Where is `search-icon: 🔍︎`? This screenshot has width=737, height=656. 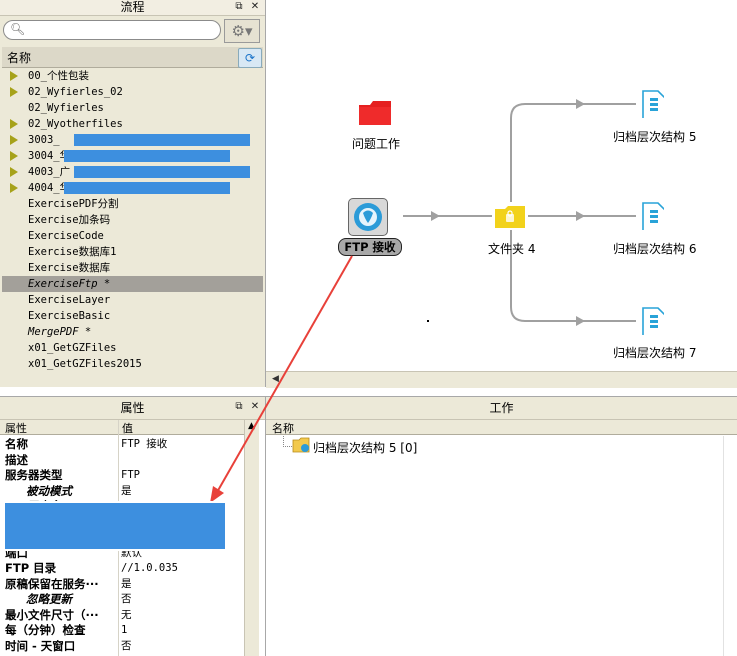
search-icon: 🔍︎ is located at coordinates (18, 29).